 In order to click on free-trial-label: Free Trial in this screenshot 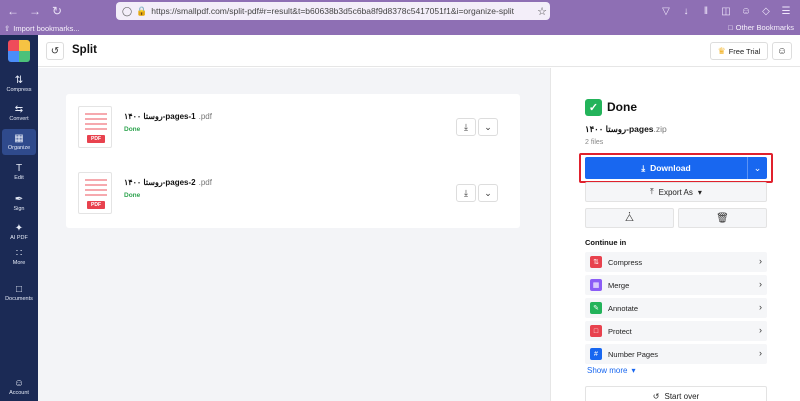, I will do `click(744, 51)`.